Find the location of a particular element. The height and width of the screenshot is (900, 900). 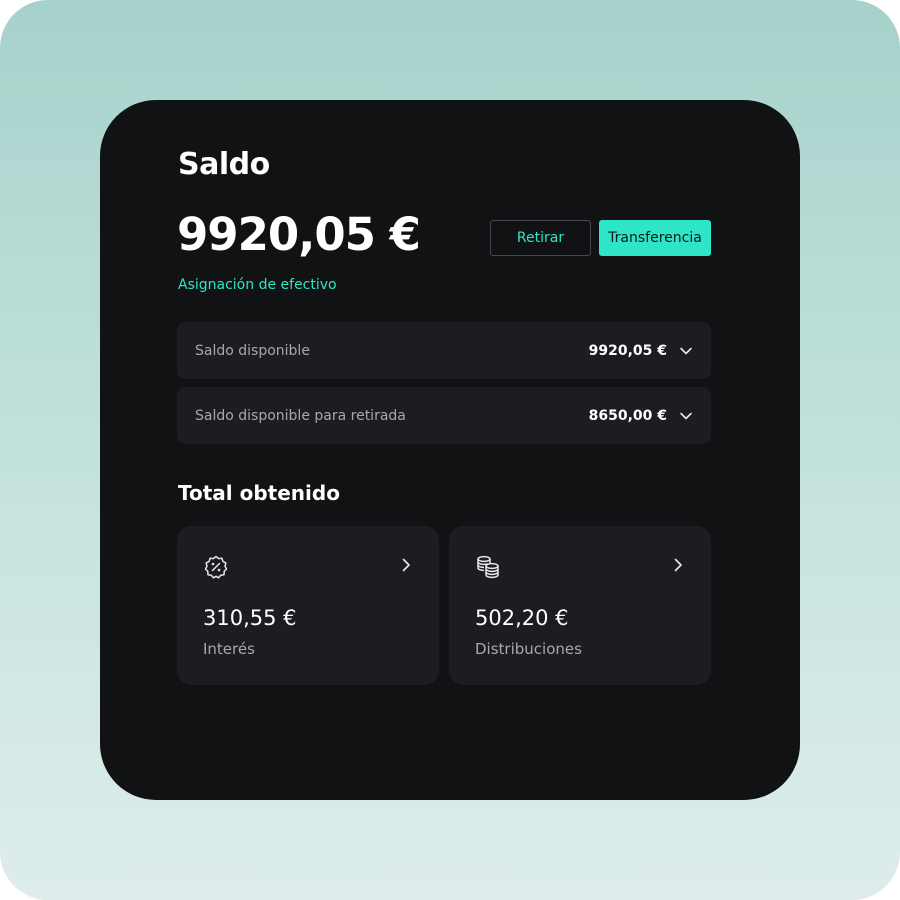

available-balance-label: Saldo disponible is located at coordinates (252, 350).